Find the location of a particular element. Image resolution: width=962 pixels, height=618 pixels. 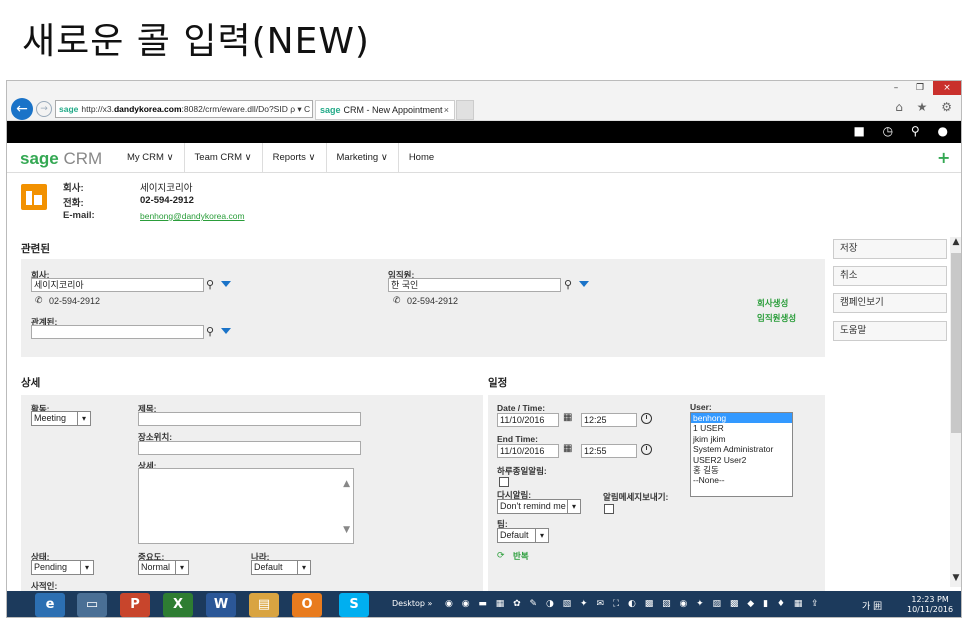

allday-checkbox is located at coordinates (504, 482).